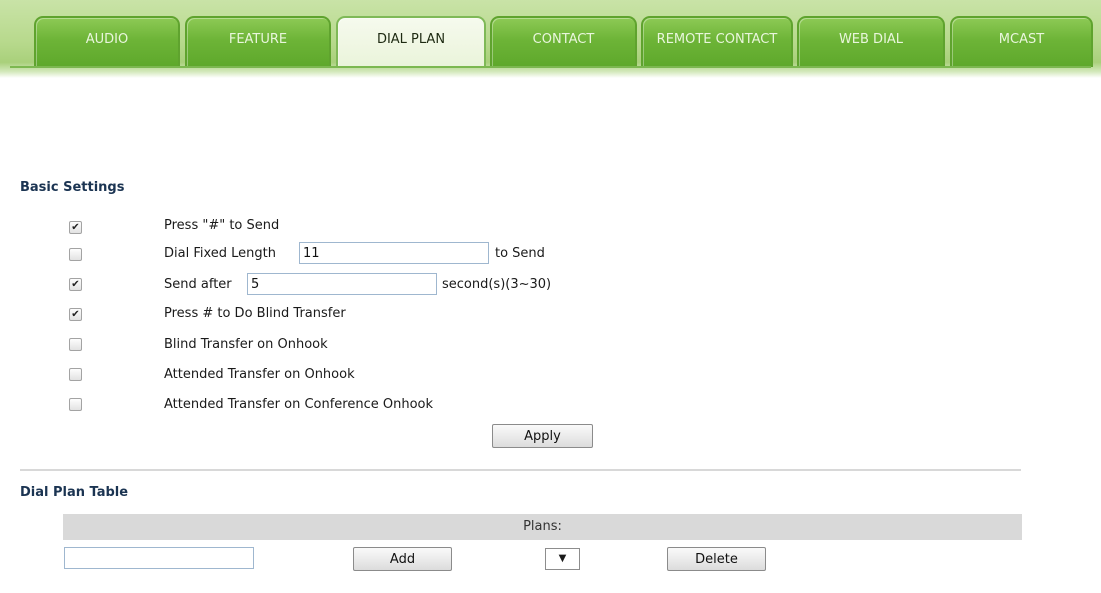  I want to click on send-after-input, so click(342, 284).